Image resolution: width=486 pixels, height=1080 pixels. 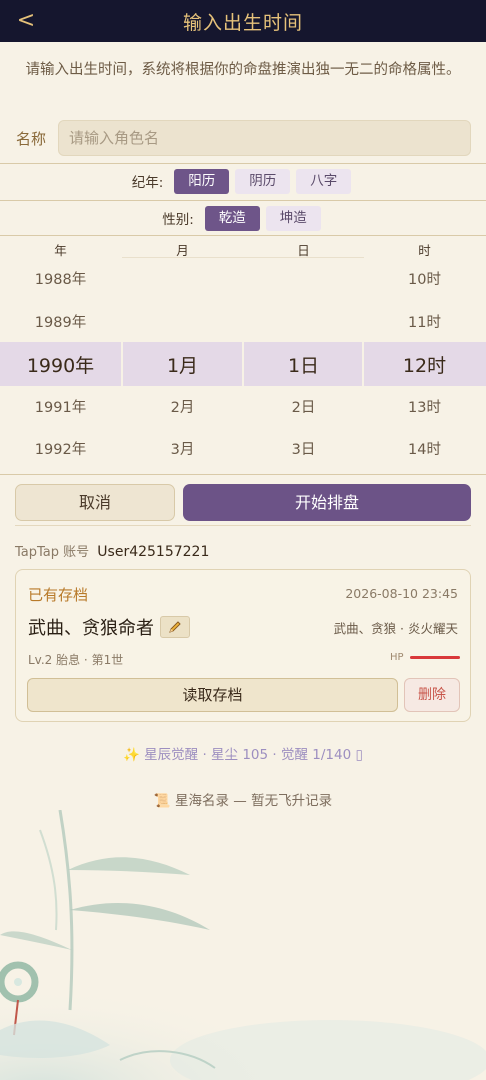 What do you see at coordinates (424, 278) in the screenshot?
I see `hour-option: 10时` at bounding box center [424, 278].